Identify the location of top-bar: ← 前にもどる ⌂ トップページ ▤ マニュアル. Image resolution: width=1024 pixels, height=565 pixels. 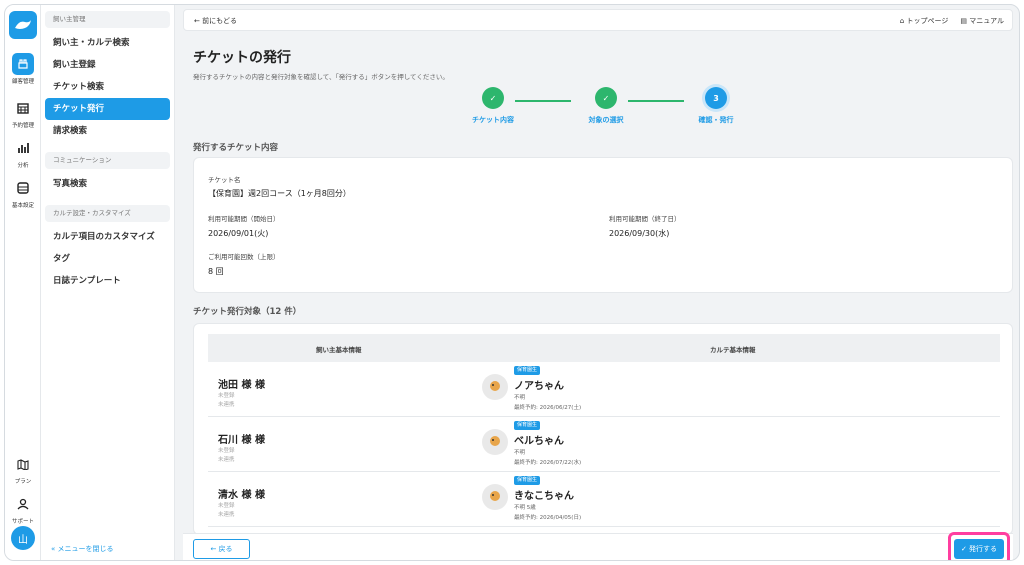
(598, 20).